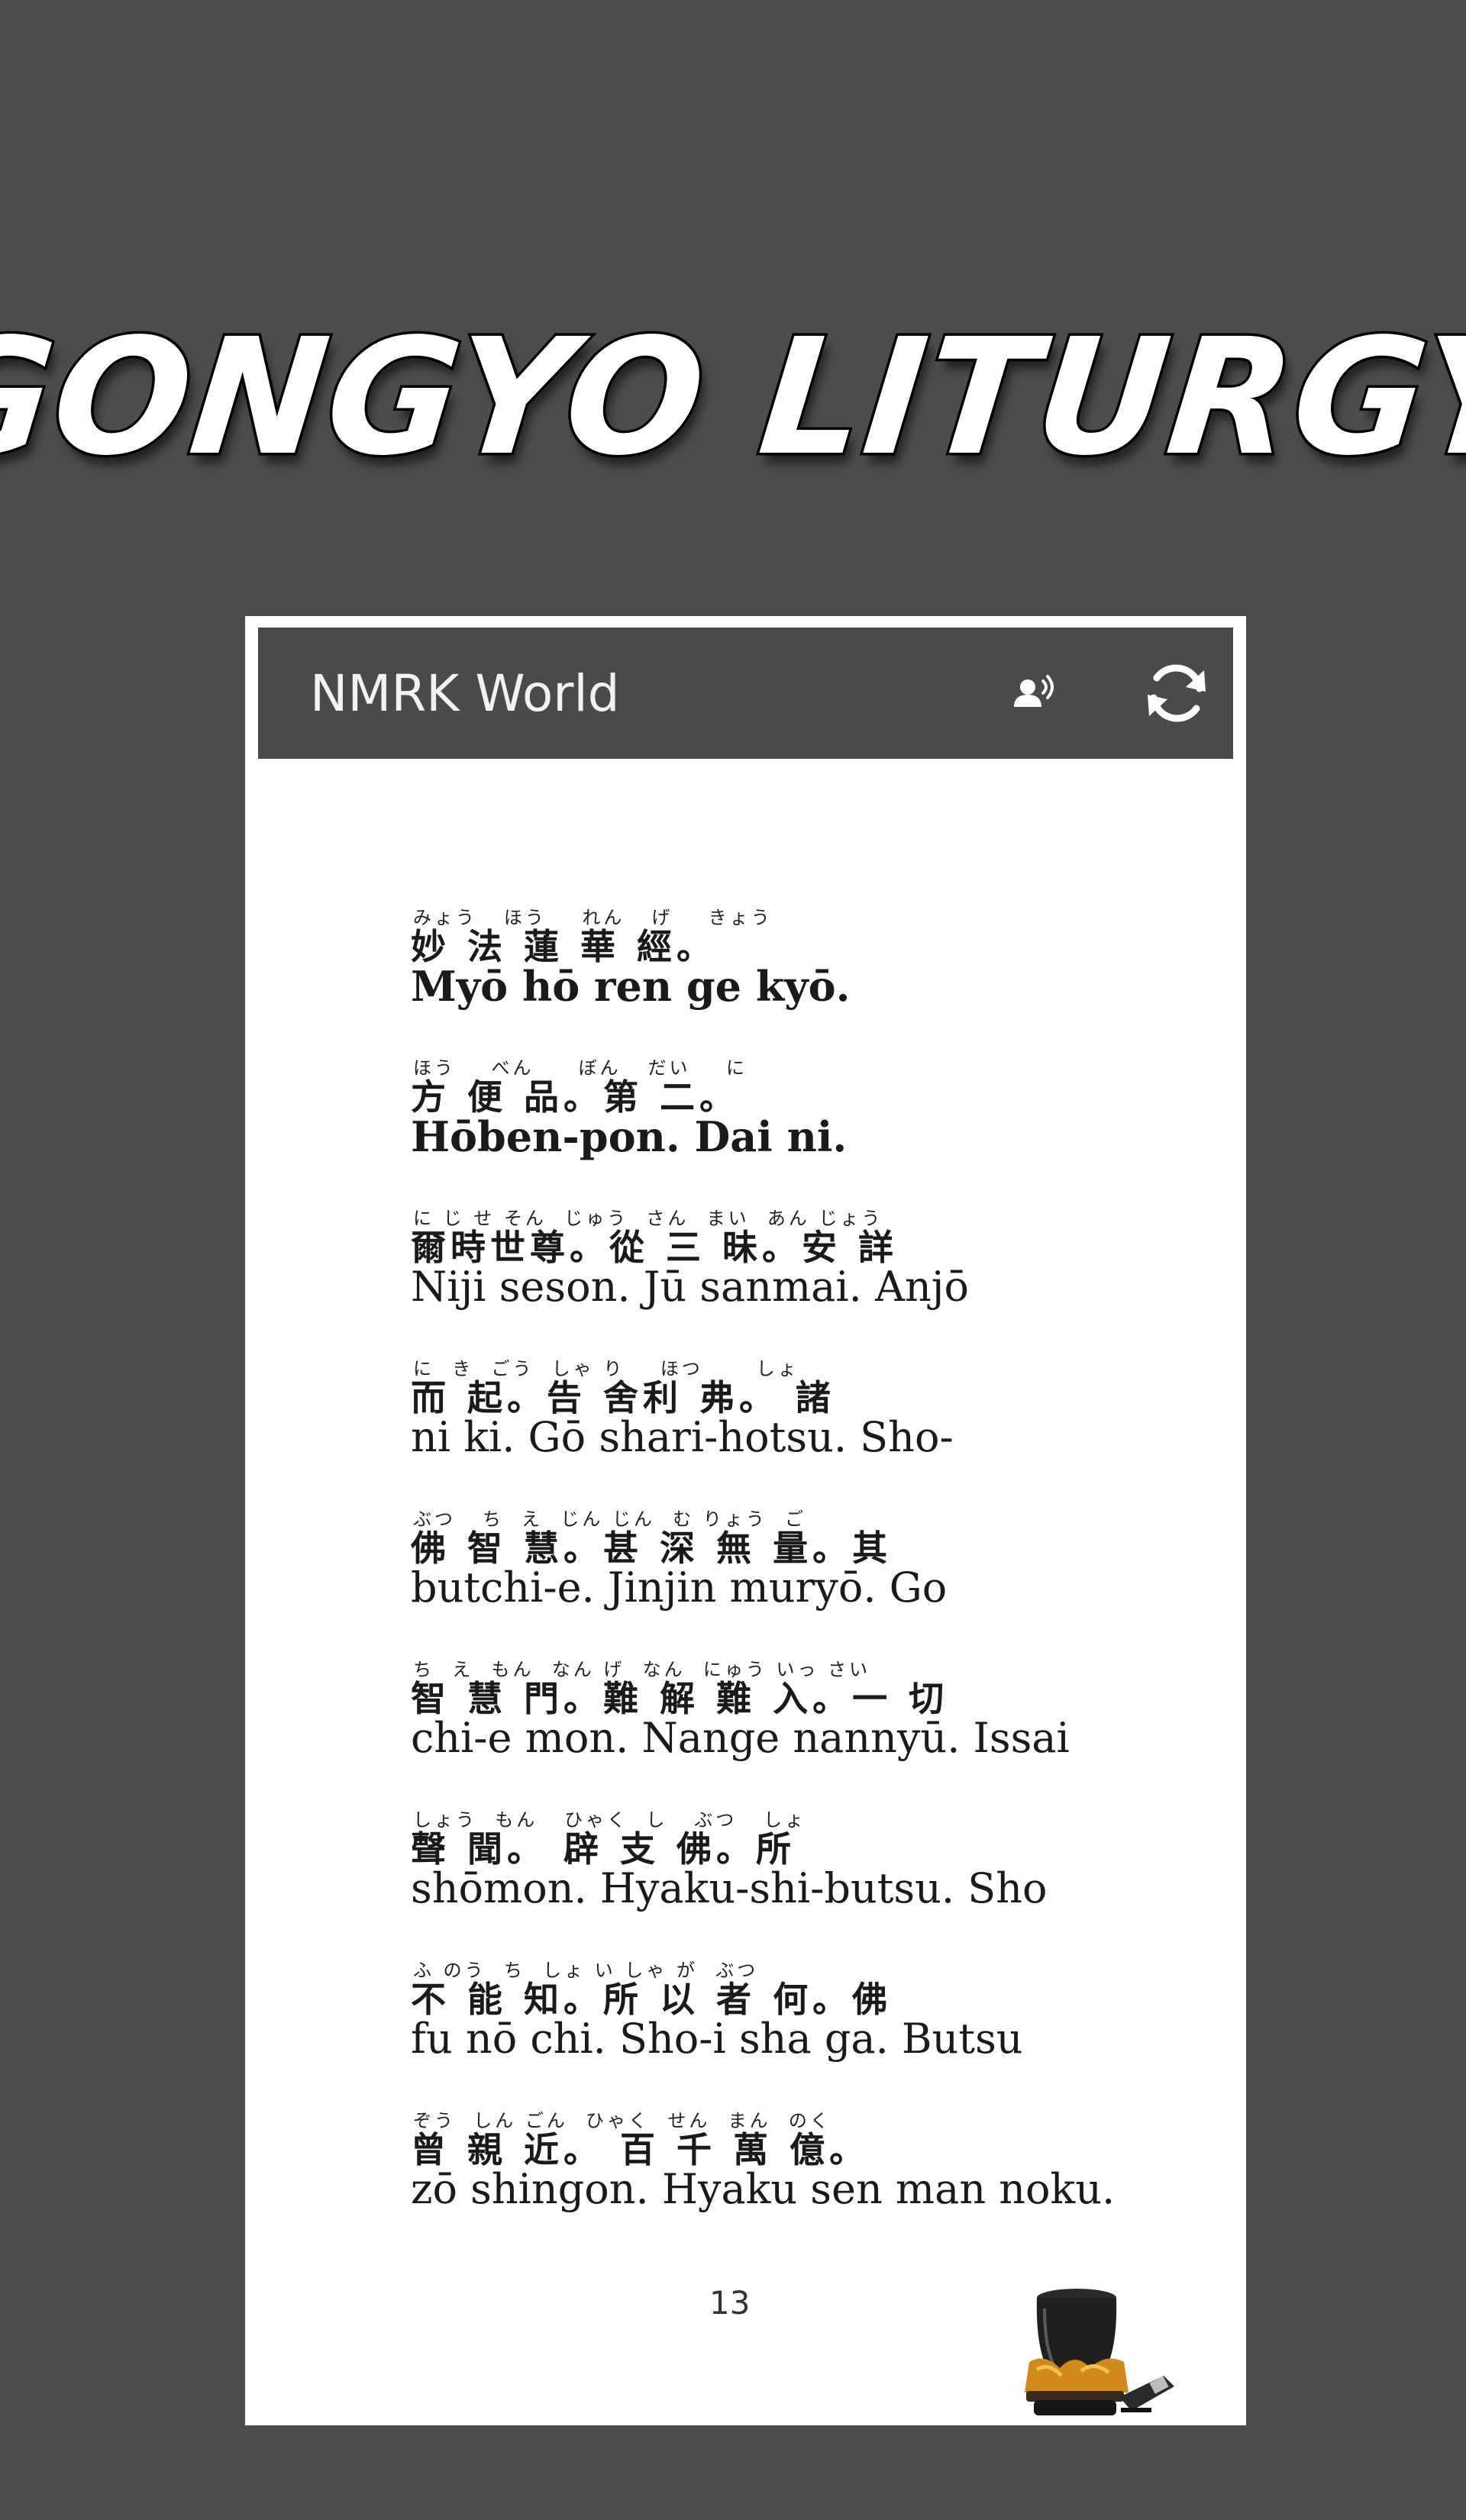 This screenshot has width=1466, height=2520. Describe the element at coordinates (465, 693) in the screenshot. I see `app-title: NMRK World` at that location.